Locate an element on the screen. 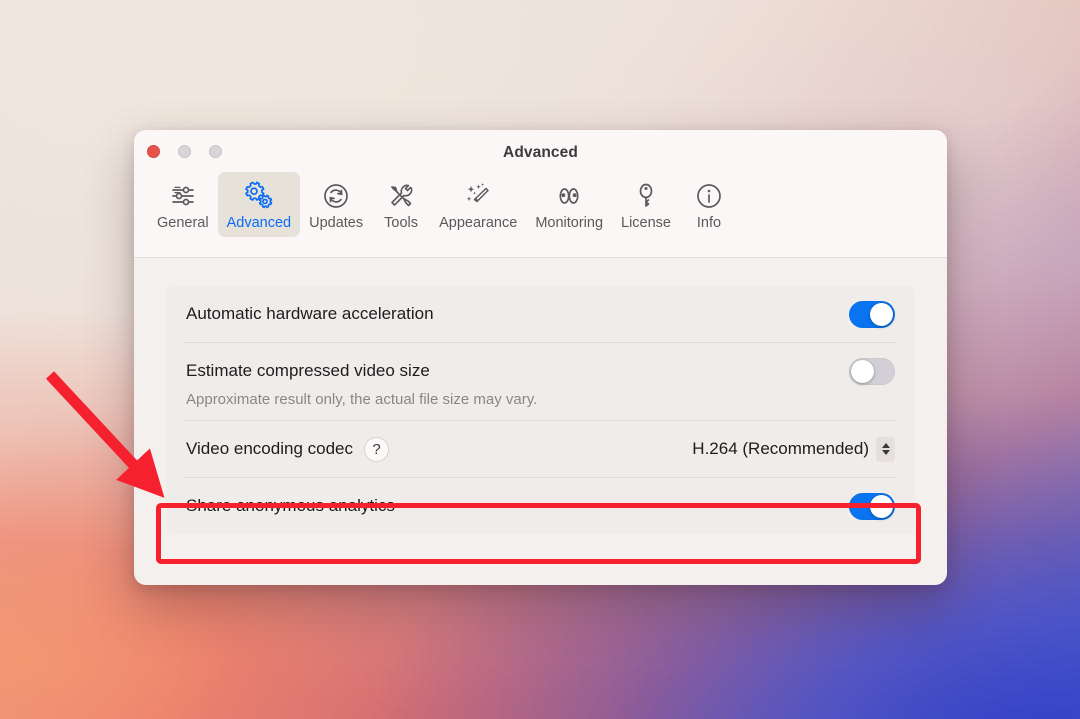 This screenshot has height=719, width=1080. window-title: Advanced is located at coordinates (540, 152).